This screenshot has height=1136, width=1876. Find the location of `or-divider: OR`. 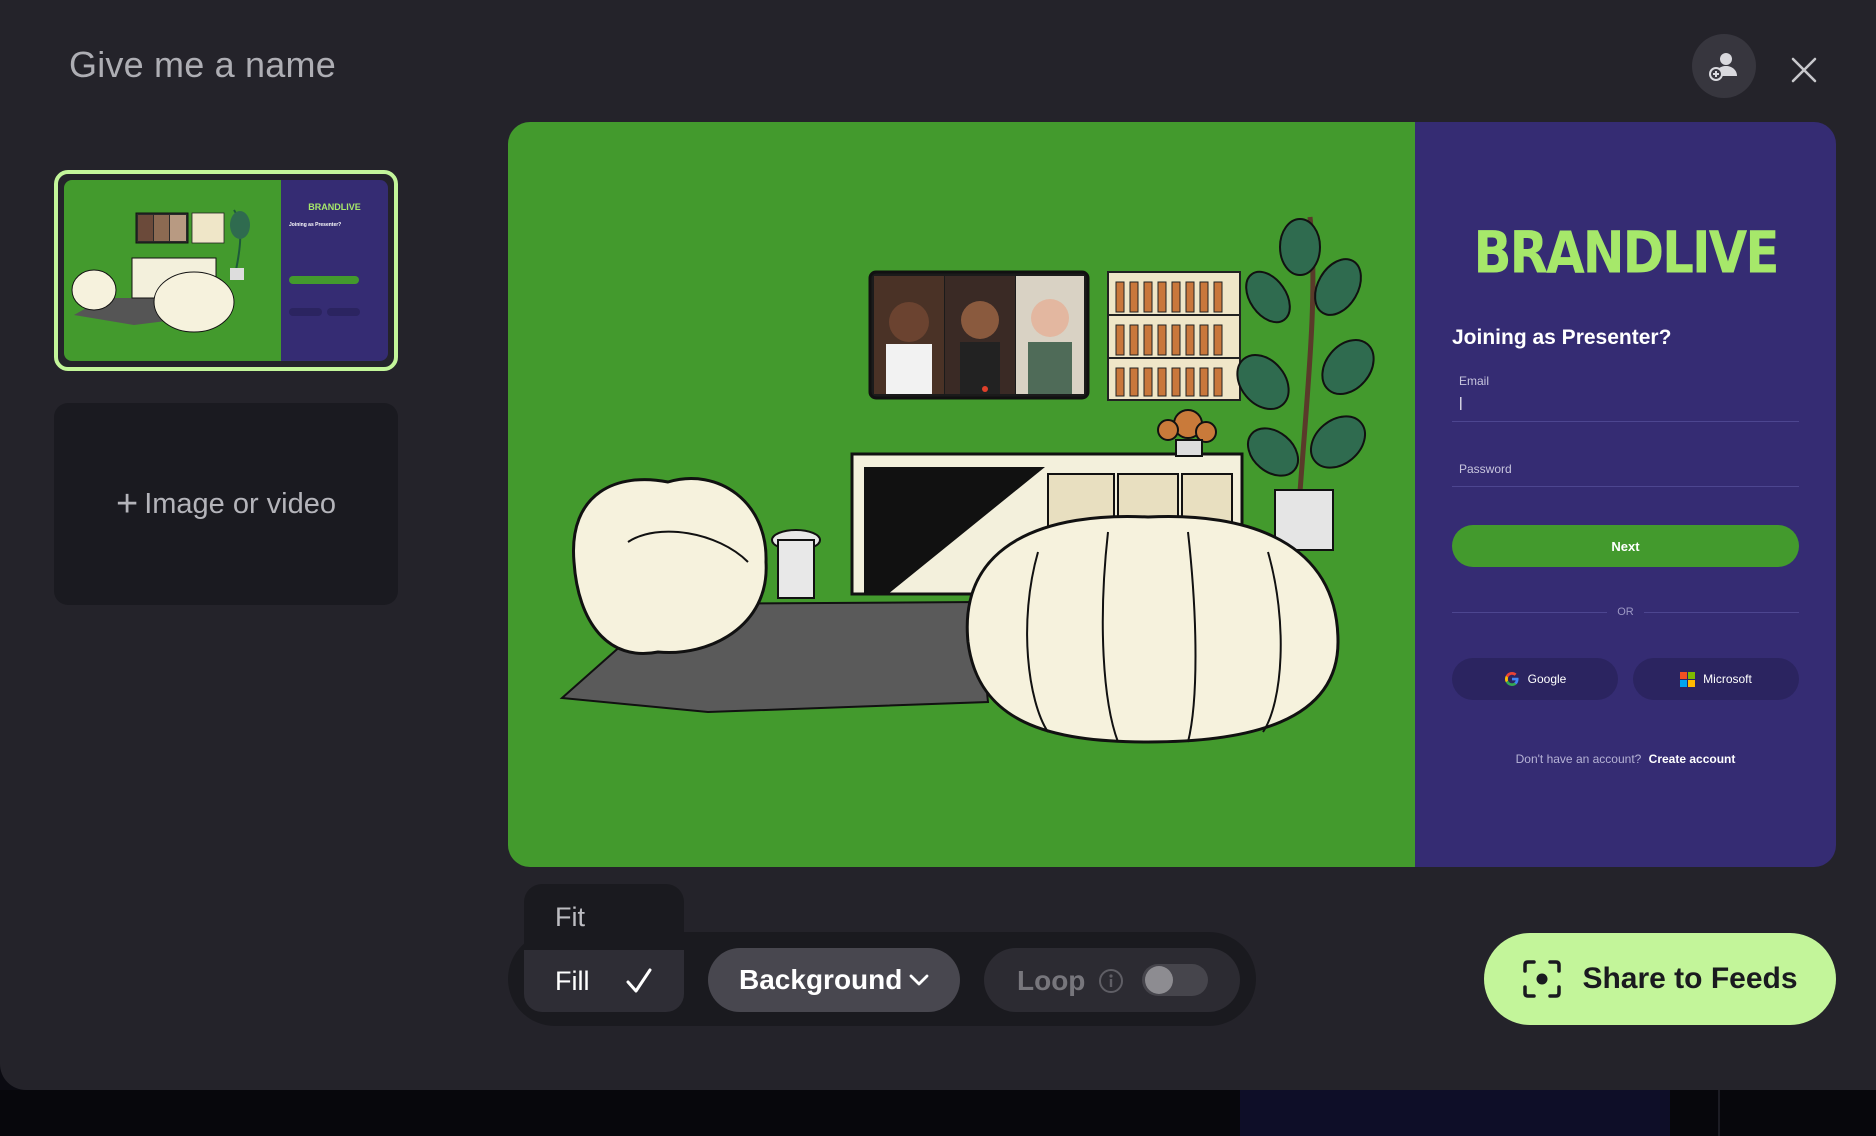

or-divider: OR is located at coordinates (1625, 612).